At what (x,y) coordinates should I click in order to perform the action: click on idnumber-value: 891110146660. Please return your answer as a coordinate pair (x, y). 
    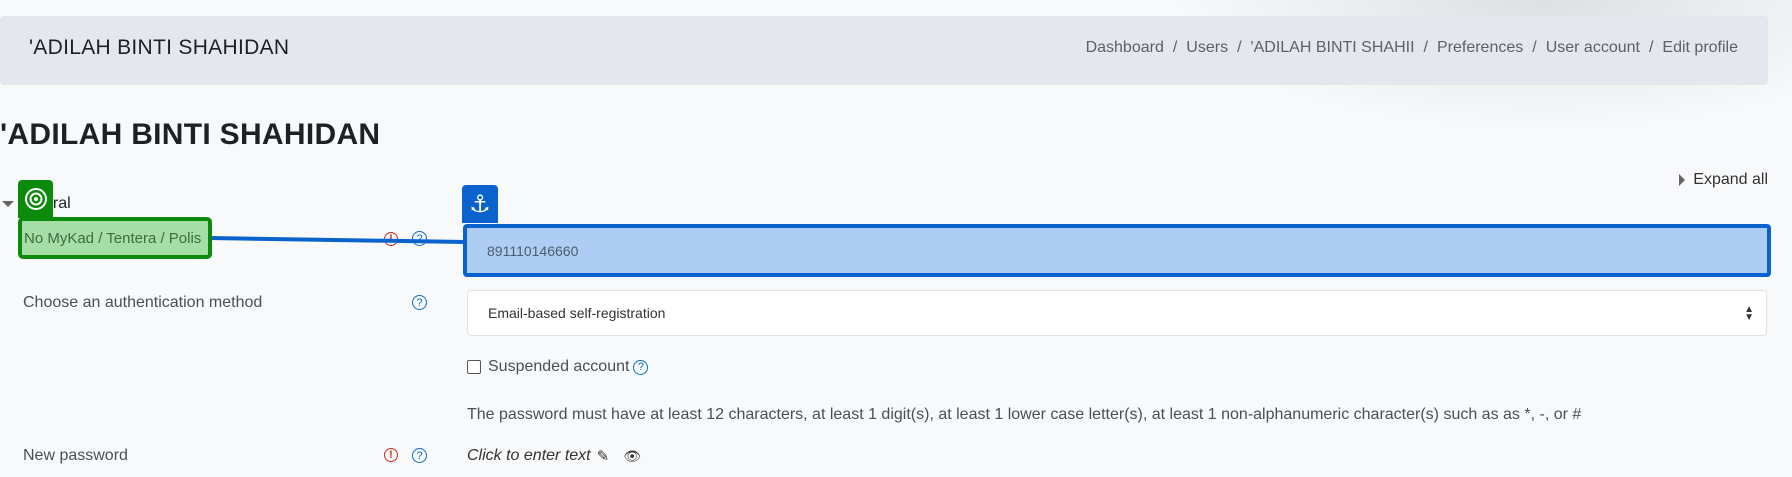
    Looking at the image, I should click on (533, 250).